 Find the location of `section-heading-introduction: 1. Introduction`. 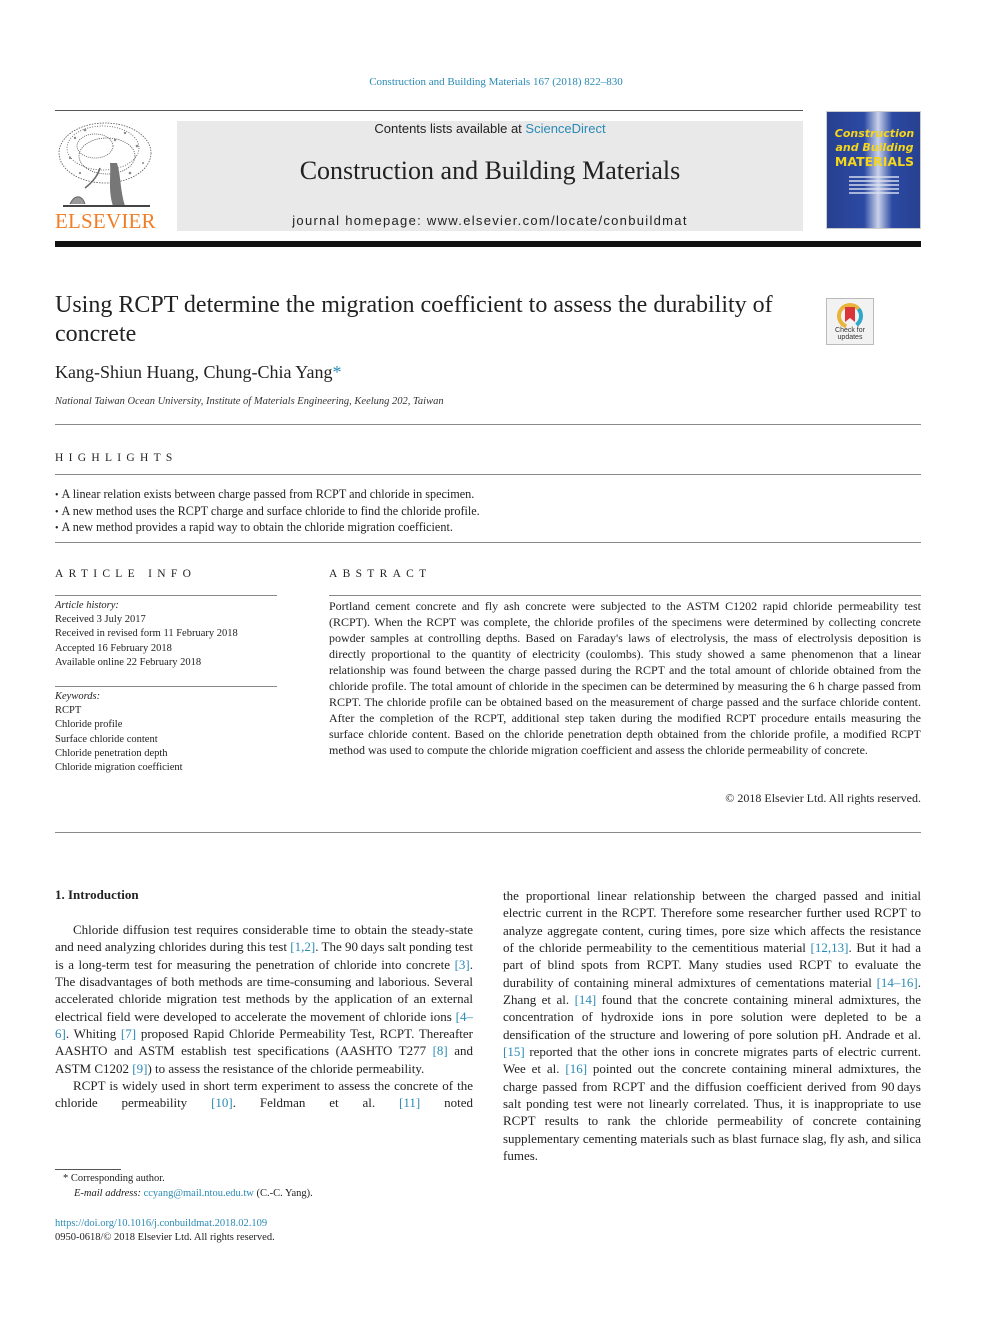

section-heading-introduction: 1. Introduction is located at coordinates (97, 894).